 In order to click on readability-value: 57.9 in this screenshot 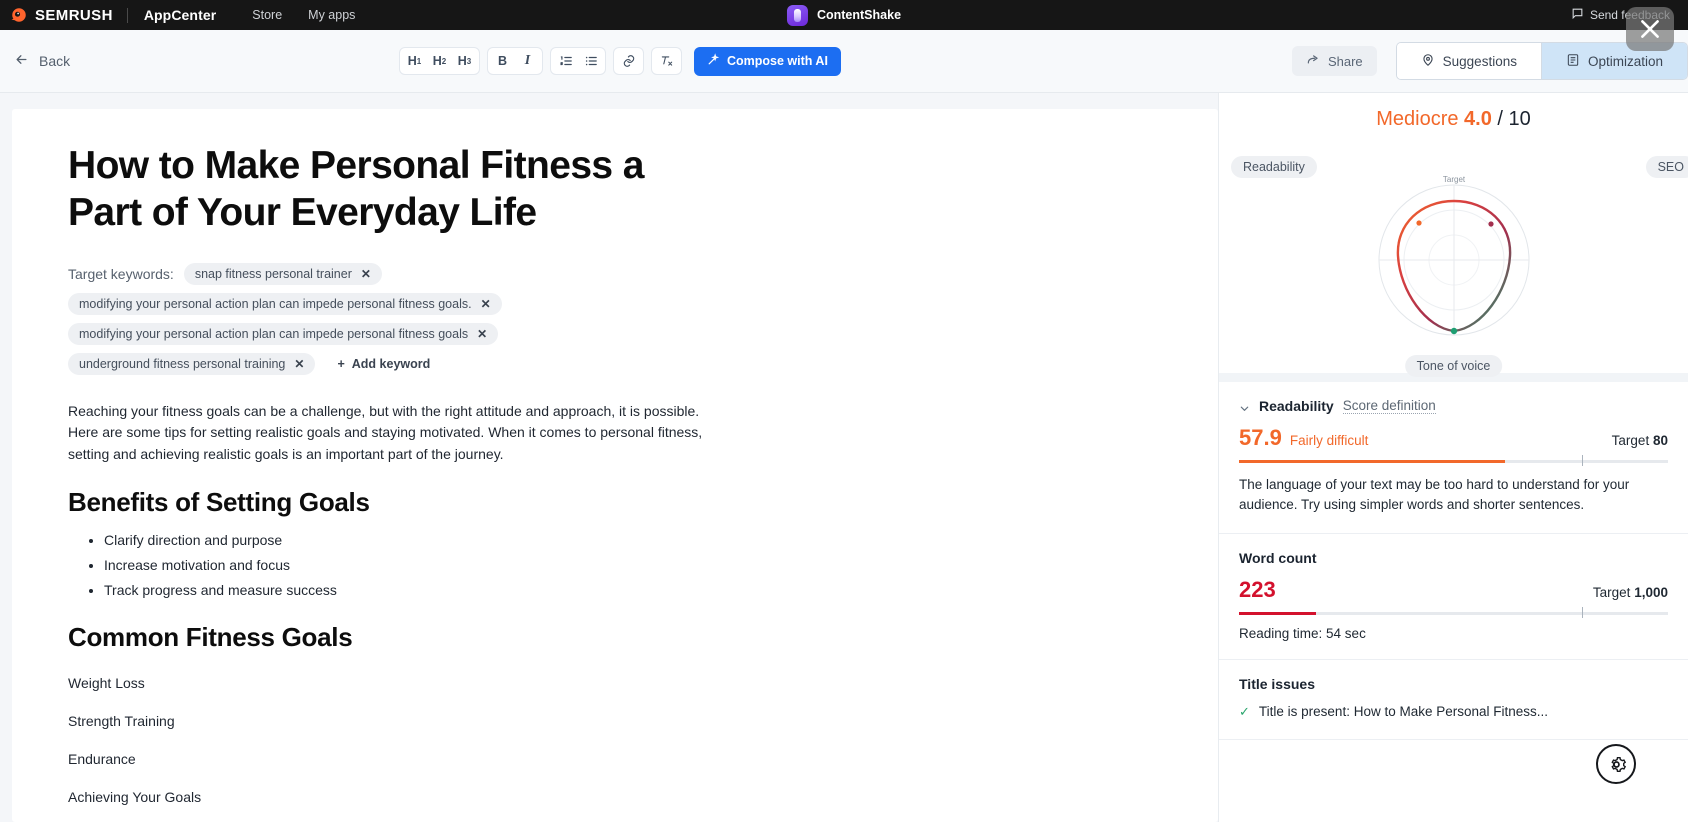, I will do `click(1260, 437)`.